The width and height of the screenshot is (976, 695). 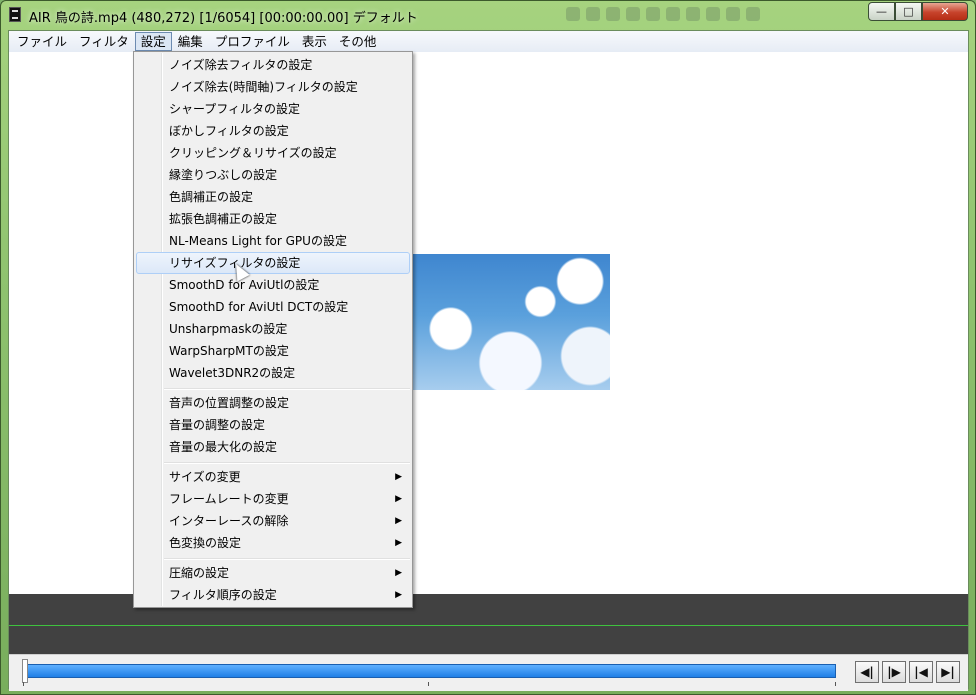 I want to click on caption-buttons: — □ ✕, so click(x=918, y=11).